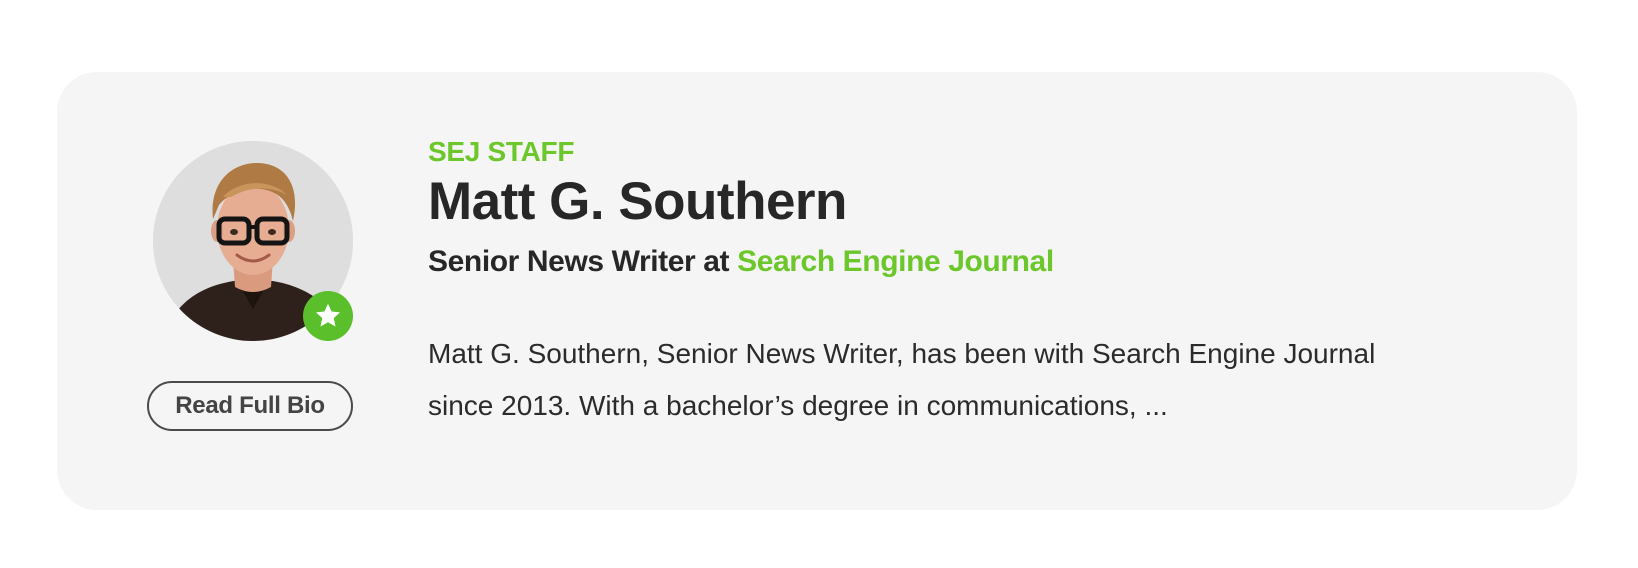 The width and height of the screenshot is (1638, 568). Describe the element at coordinates (501, 151) in the screenshot. I see `staff-label: SEJ STAFF` at that location.